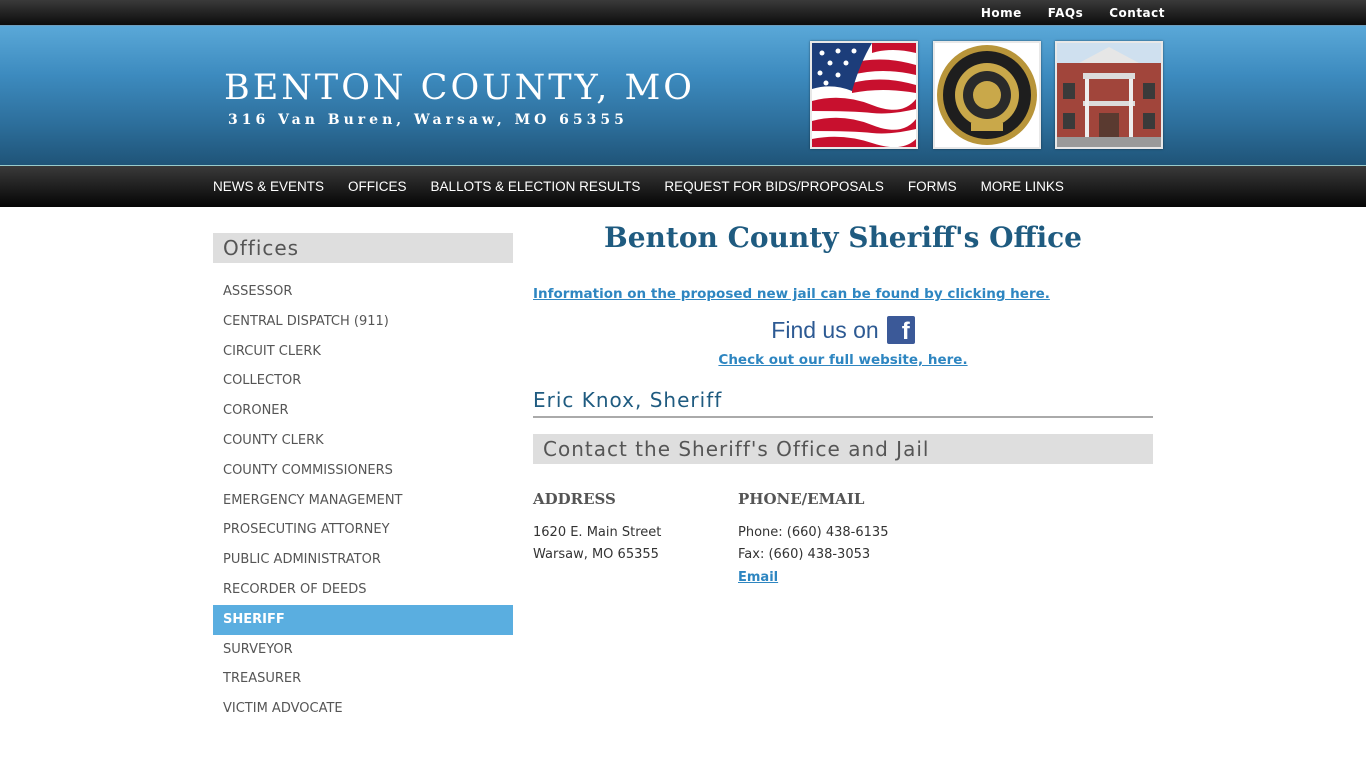 The height and width of the screenshot is (768, 1366). Describe the element at coordinates (363, 441) in the screenshot. I see `sidebar-item-county-clerk: COUNTY CLERK` at that location.